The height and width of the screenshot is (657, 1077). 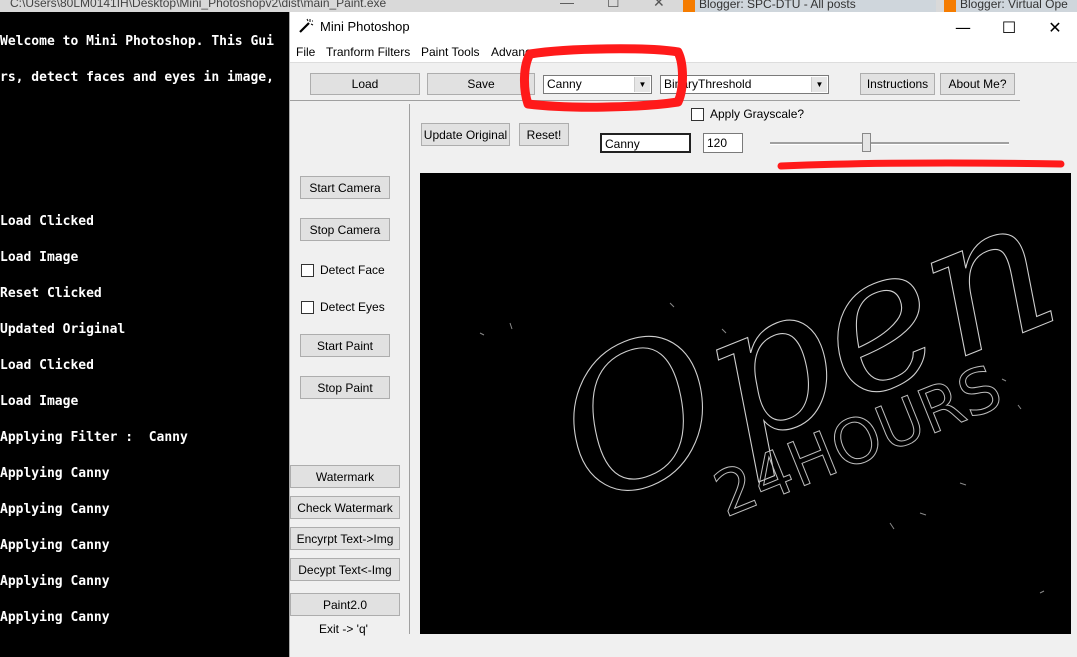 I want to click on threshold-select: BinaryThreshold ▼, so click(x=744, y=84).